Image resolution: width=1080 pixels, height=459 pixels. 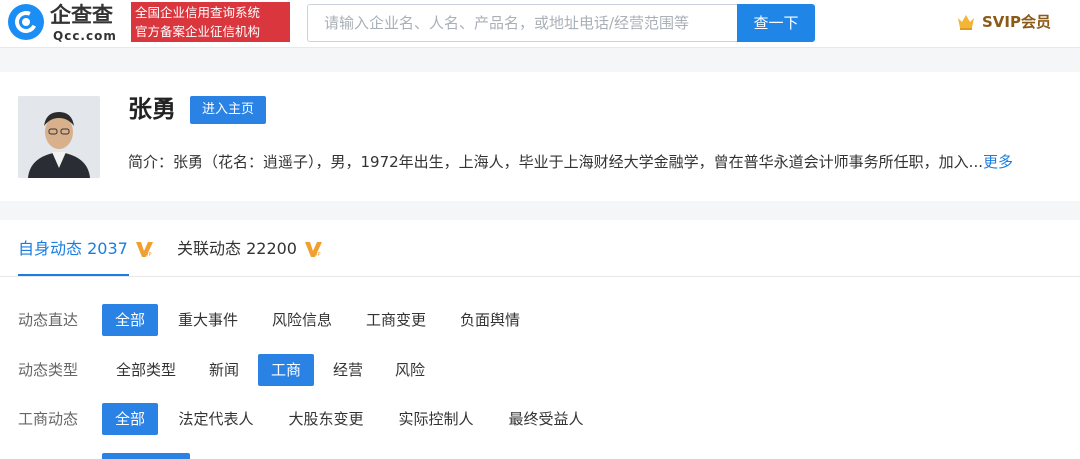 I want to click on svip-label: SVIP会员, so click(x=1016, y=22).